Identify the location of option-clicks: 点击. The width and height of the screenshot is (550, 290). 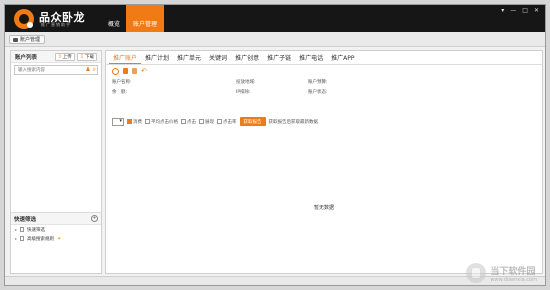
(188, 121).